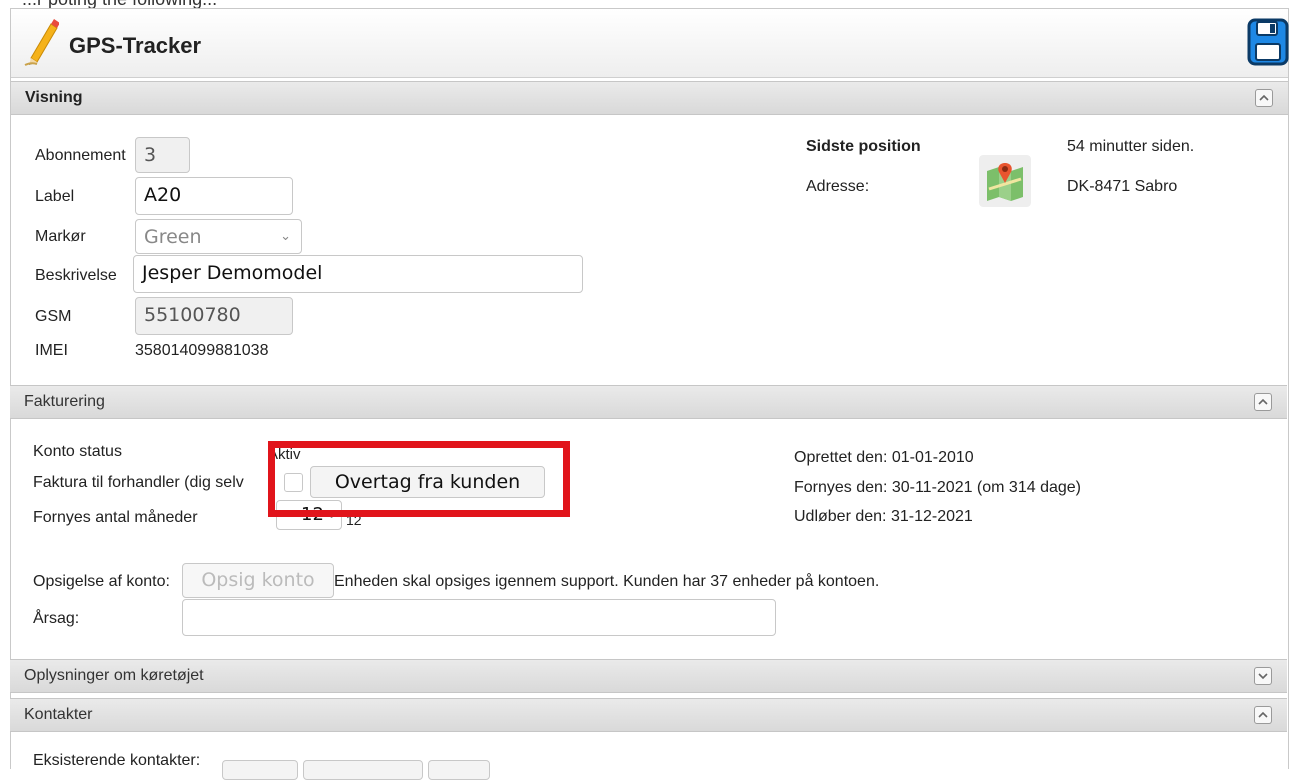 The width and height of the screenshot is (1290, 780). What do you see at coordinates (53, 316) in the screenshot?
I see `gsm-label: GSM` at bounding box center [53, 316].